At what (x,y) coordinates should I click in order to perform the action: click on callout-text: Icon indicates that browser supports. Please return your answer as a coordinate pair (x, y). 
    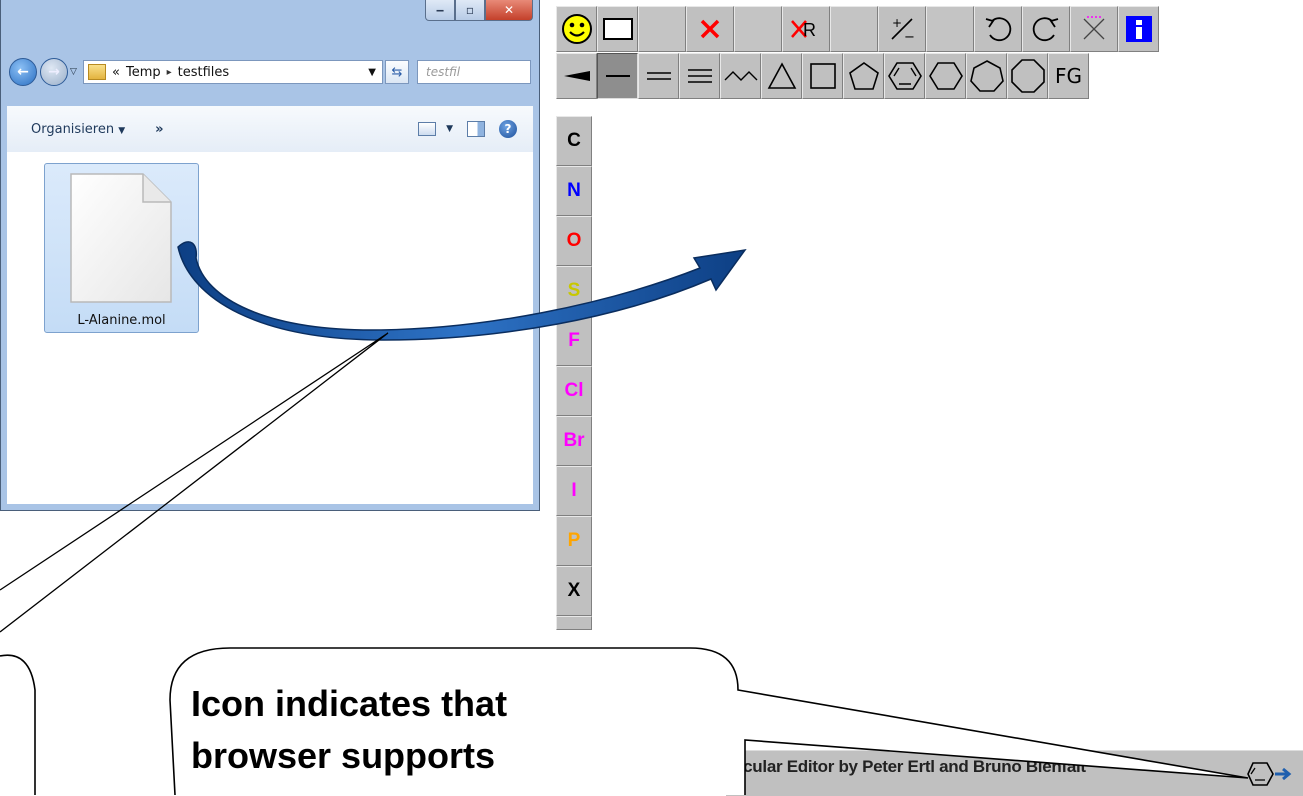
    Looking at the image, I should click on (451, 730).